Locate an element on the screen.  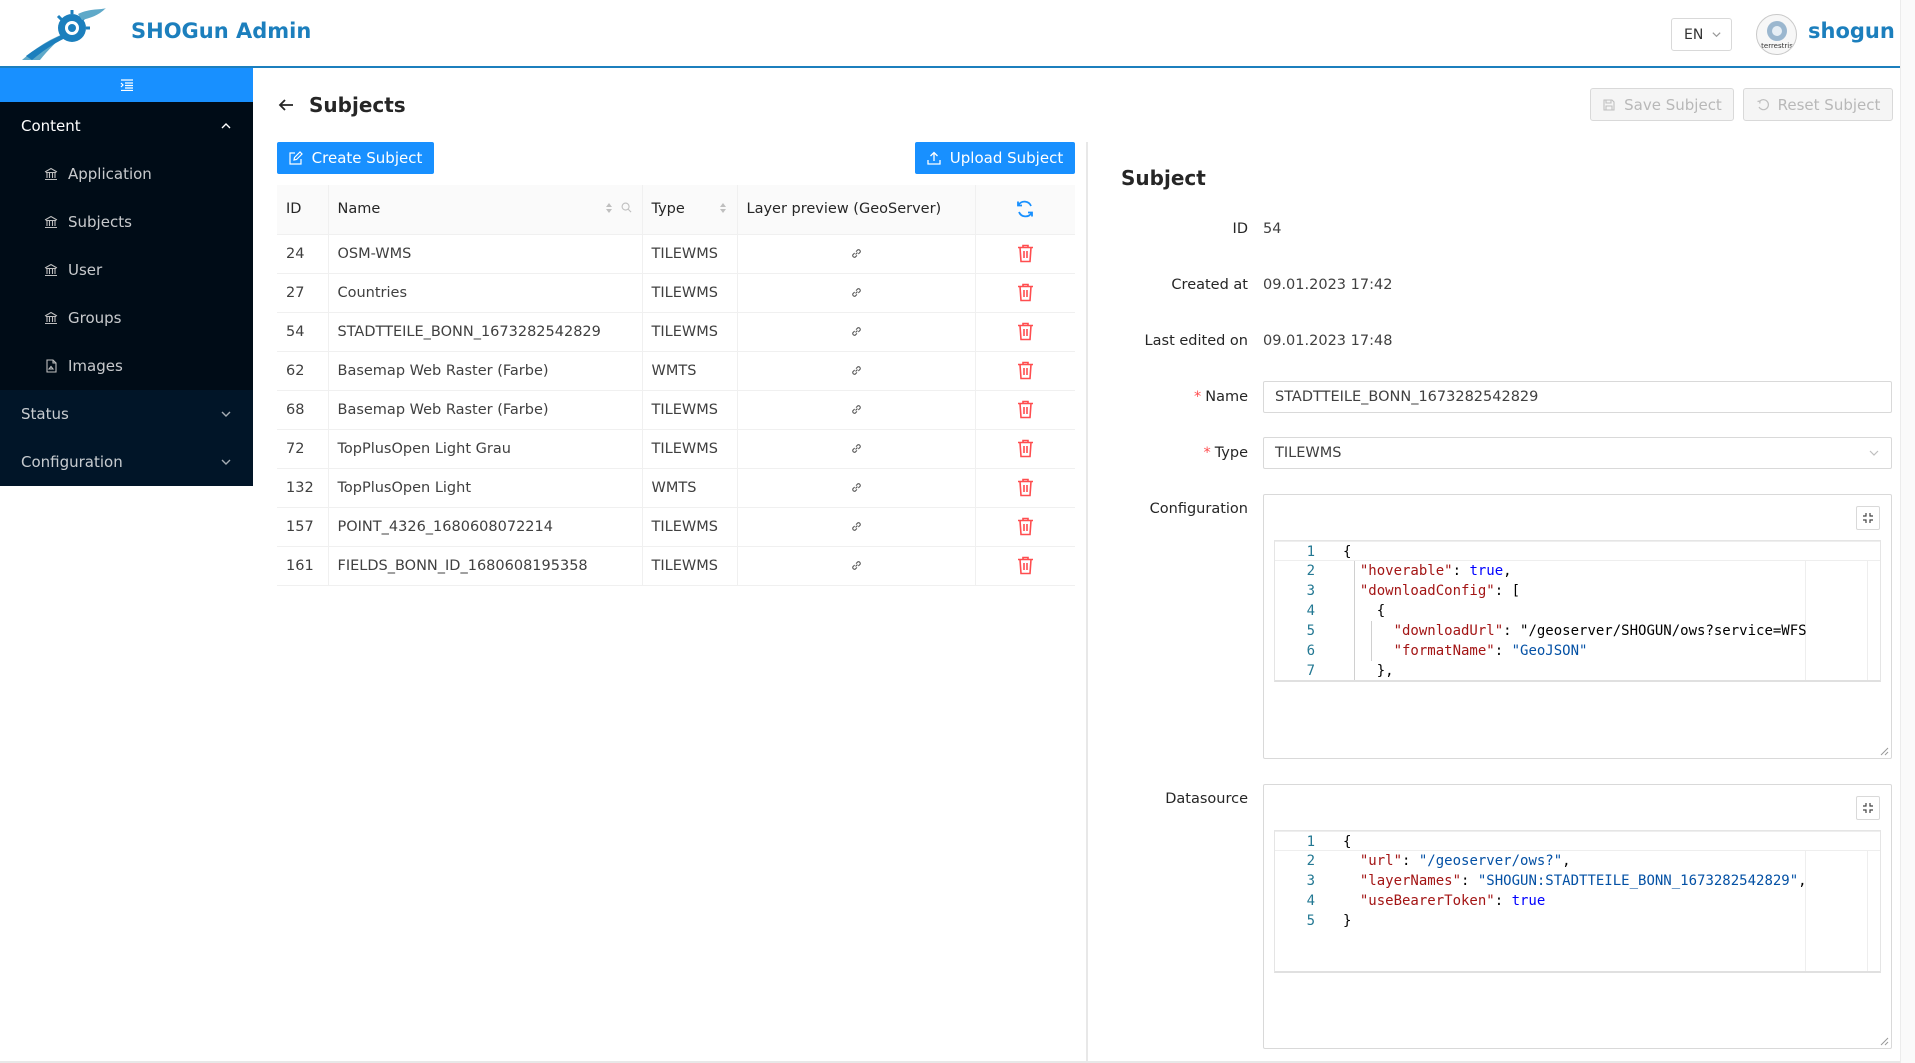
table-row: 54 STADTTEILE_BONN_1673282542829 TILEWMS is located at coordinates (676, 332).